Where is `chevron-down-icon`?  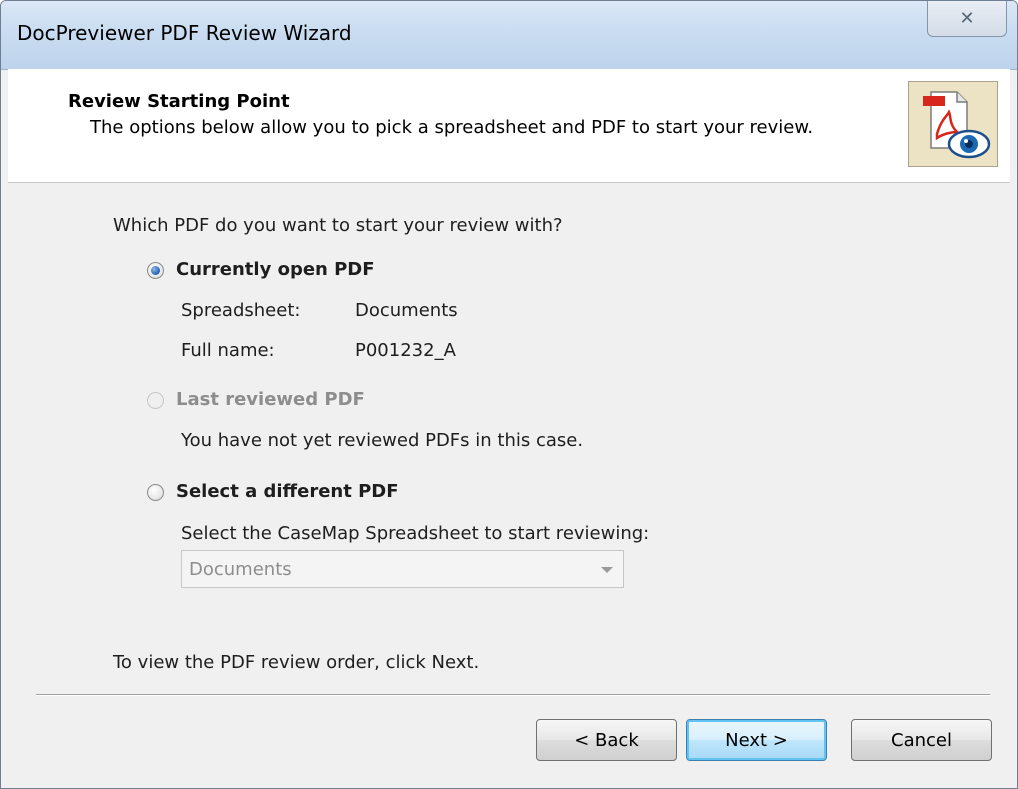
chevron-down-icon is located at coordinates (607, 570).